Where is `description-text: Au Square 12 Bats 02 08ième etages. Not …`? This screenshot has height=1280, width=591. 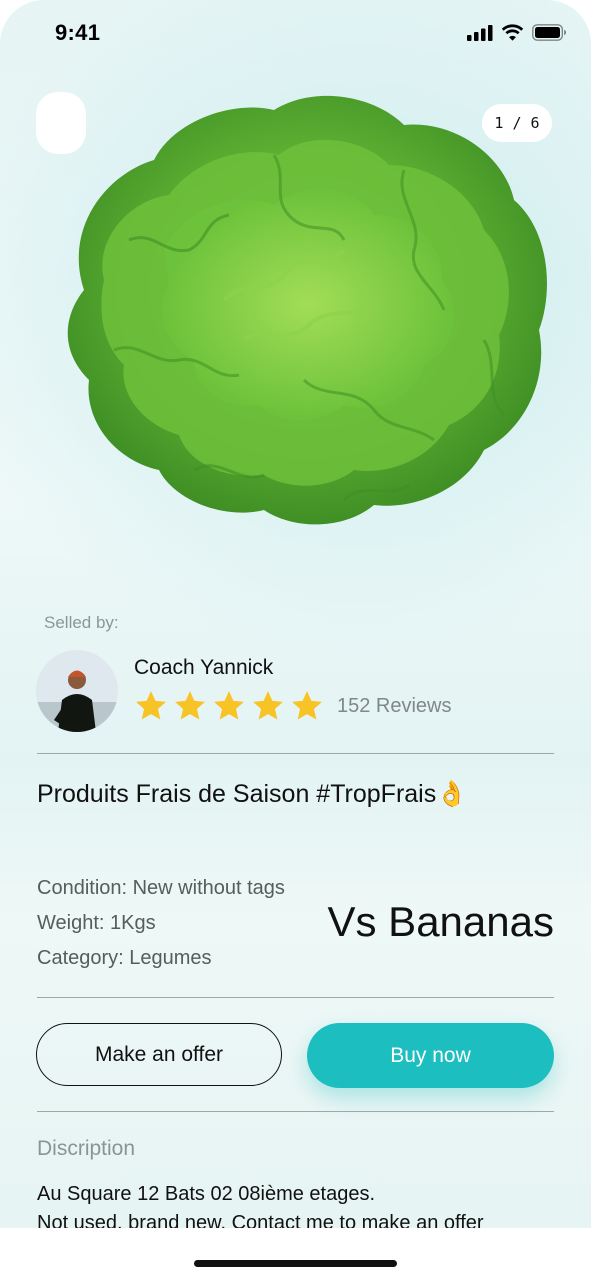 description-text: Au Square 12 Bats 02 08ième etages. Not … is located at coordinates (260, 1204).